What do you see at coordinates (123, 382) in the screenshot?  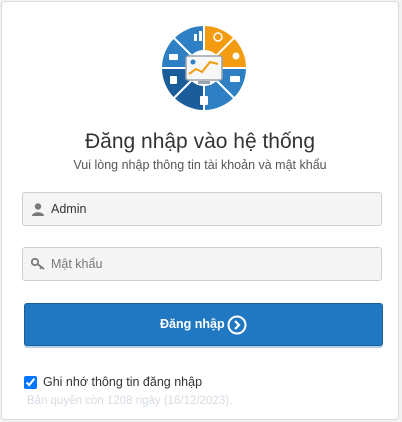 I see `remember-label: Ghi nhớ thông tin đăng nhập` at bounding box center [123, 382].